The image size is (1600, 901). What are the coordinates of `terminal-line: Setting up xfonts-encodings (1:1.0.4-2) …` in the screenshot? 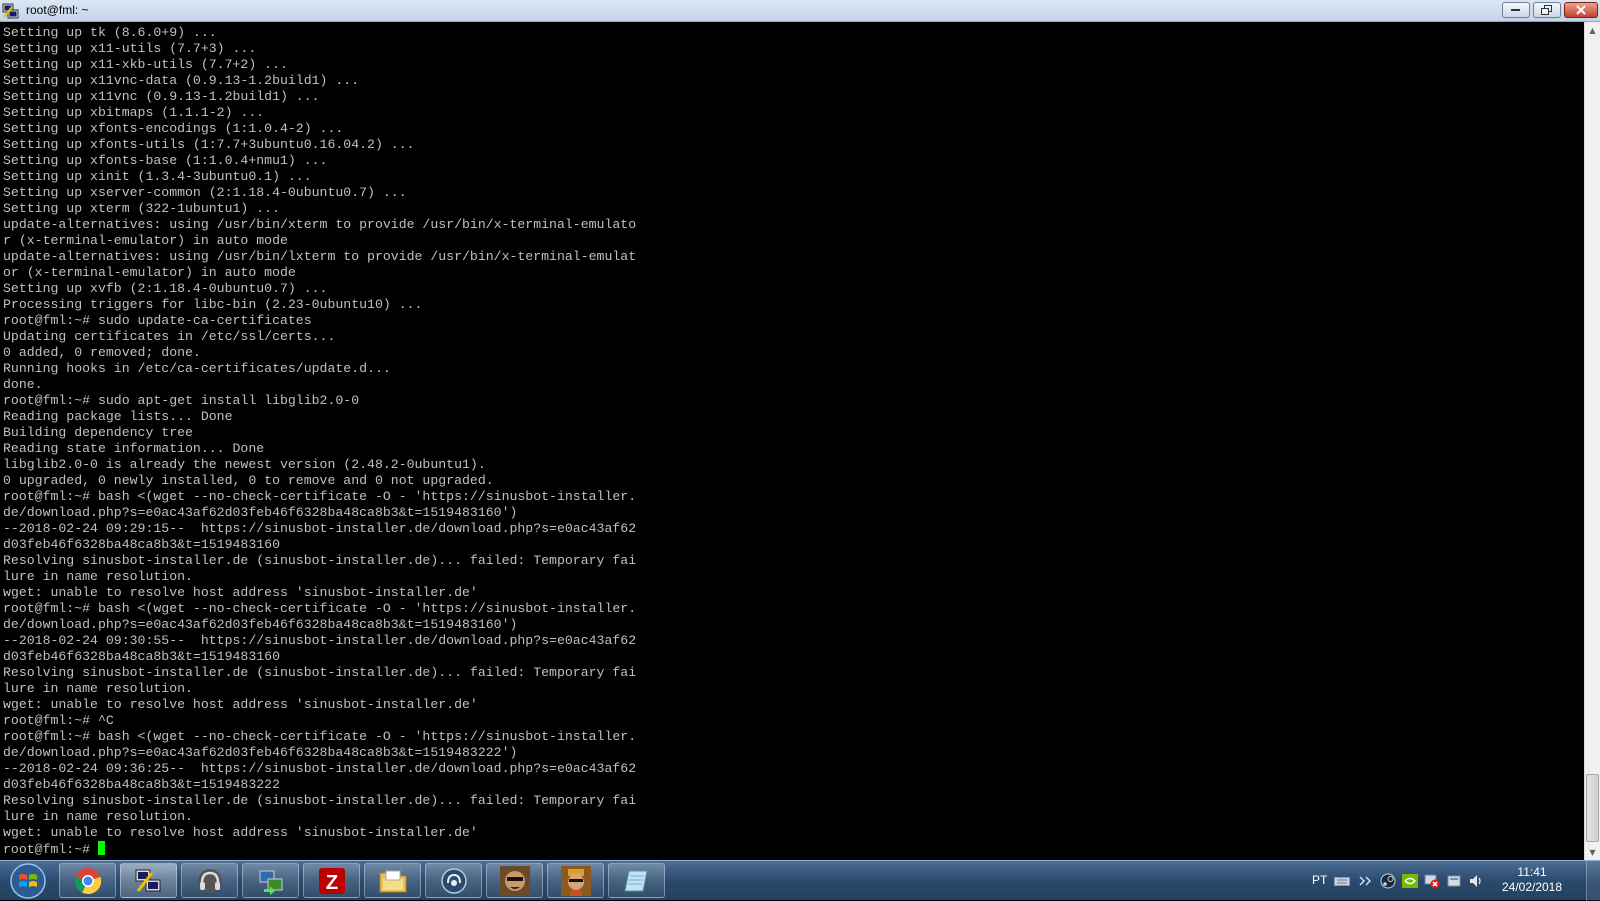 It's located at (173, 128).